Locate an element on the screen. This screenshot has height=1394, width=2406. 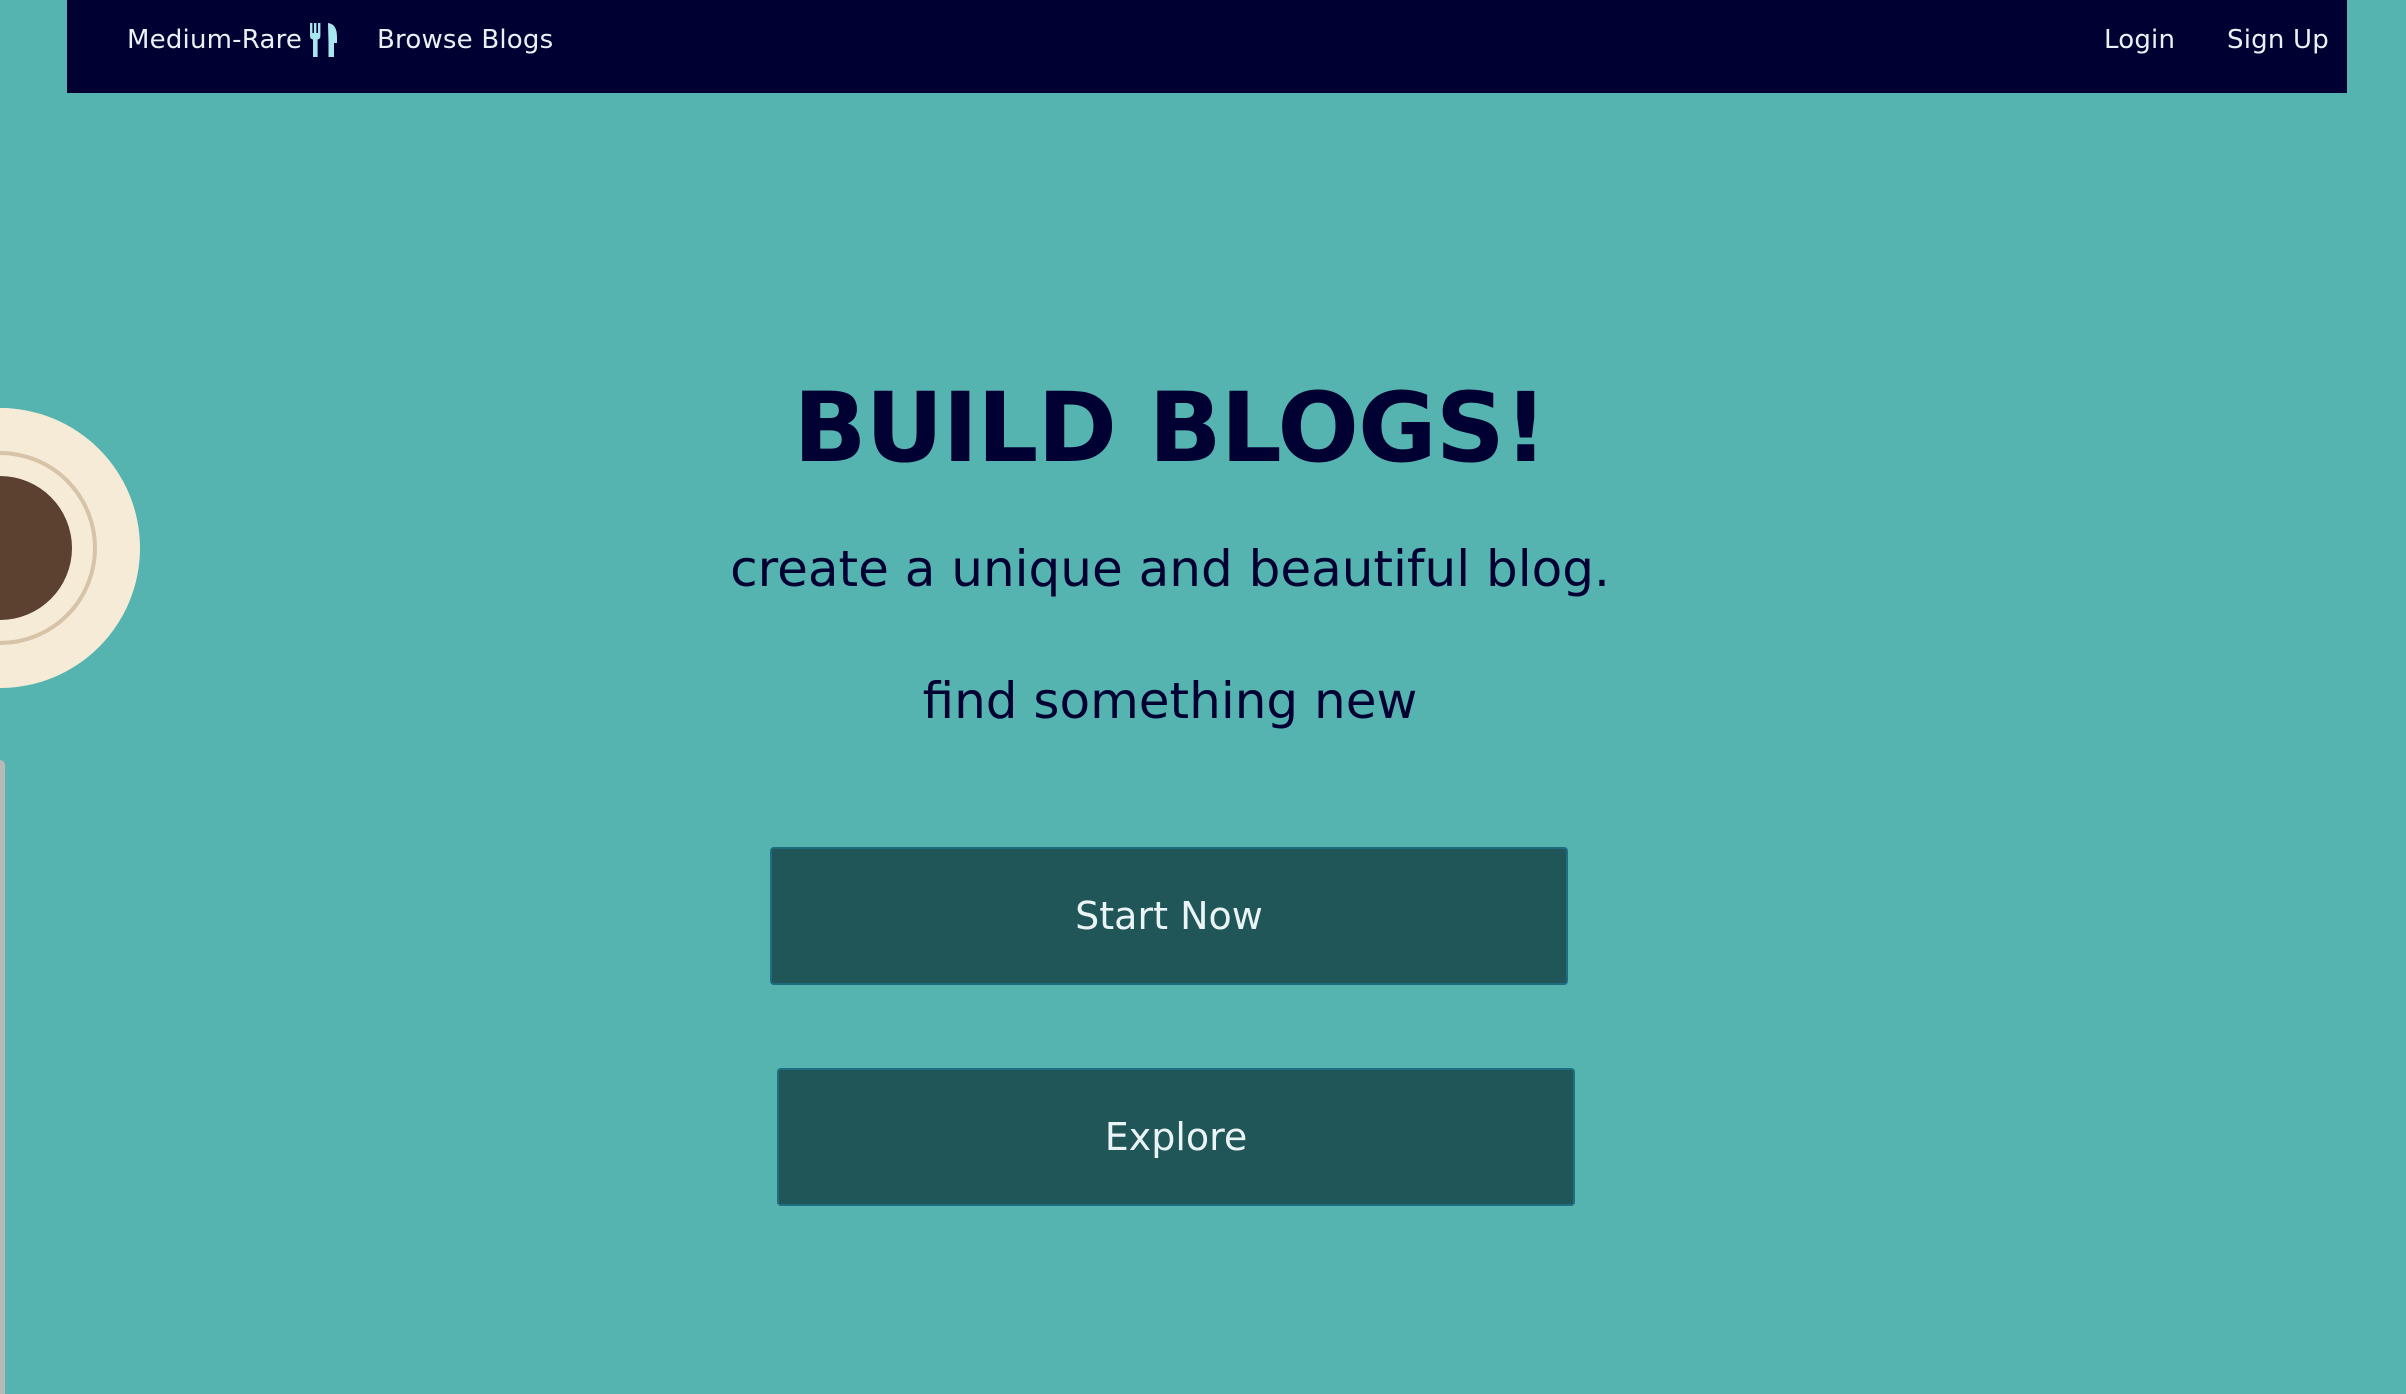
login-link: Login is located at coordinates (2139, 40).